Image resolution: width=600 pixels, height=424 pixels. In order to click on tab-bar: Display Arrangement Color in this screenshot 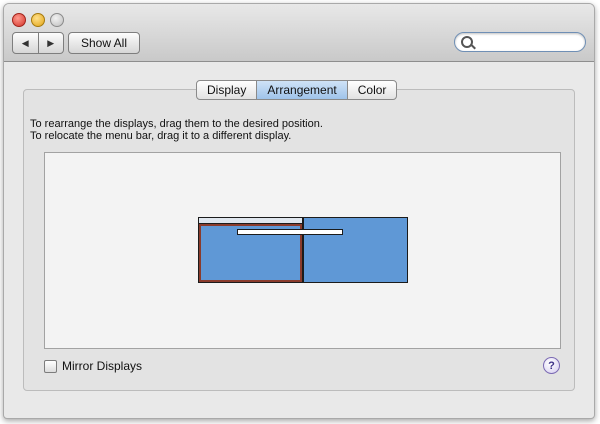, I will do `click(297, 90)`.